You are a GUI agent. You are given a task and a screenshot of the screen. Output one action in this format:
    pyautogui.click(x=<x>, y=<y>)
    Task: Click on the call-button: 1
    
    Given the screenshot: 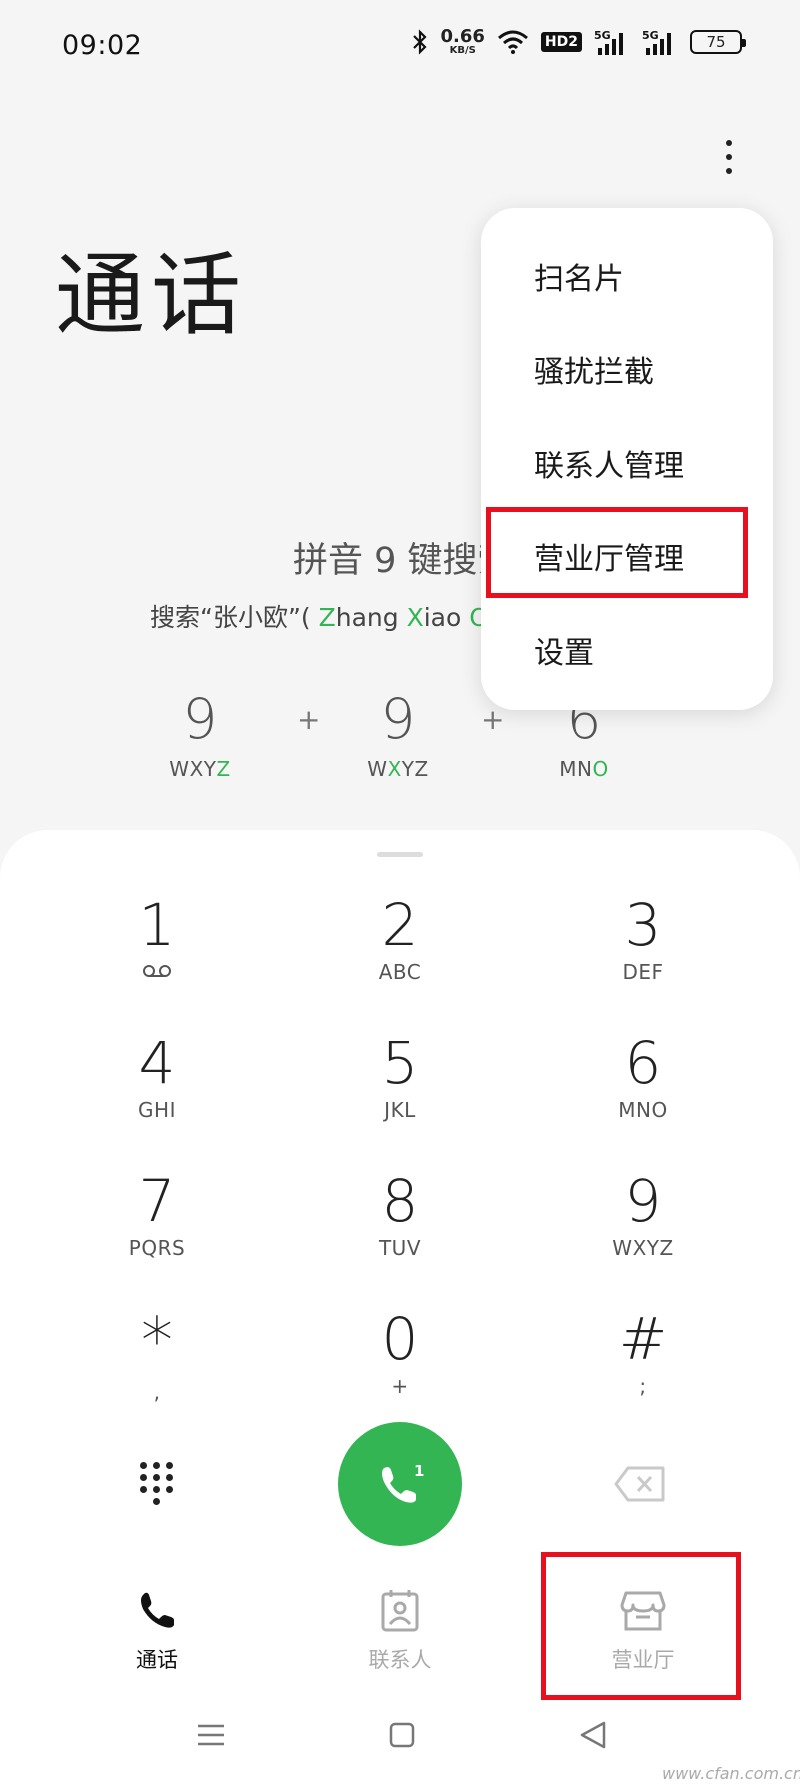 What is the action you would take?
    pyautogui.click(x=400, y=1484)
    